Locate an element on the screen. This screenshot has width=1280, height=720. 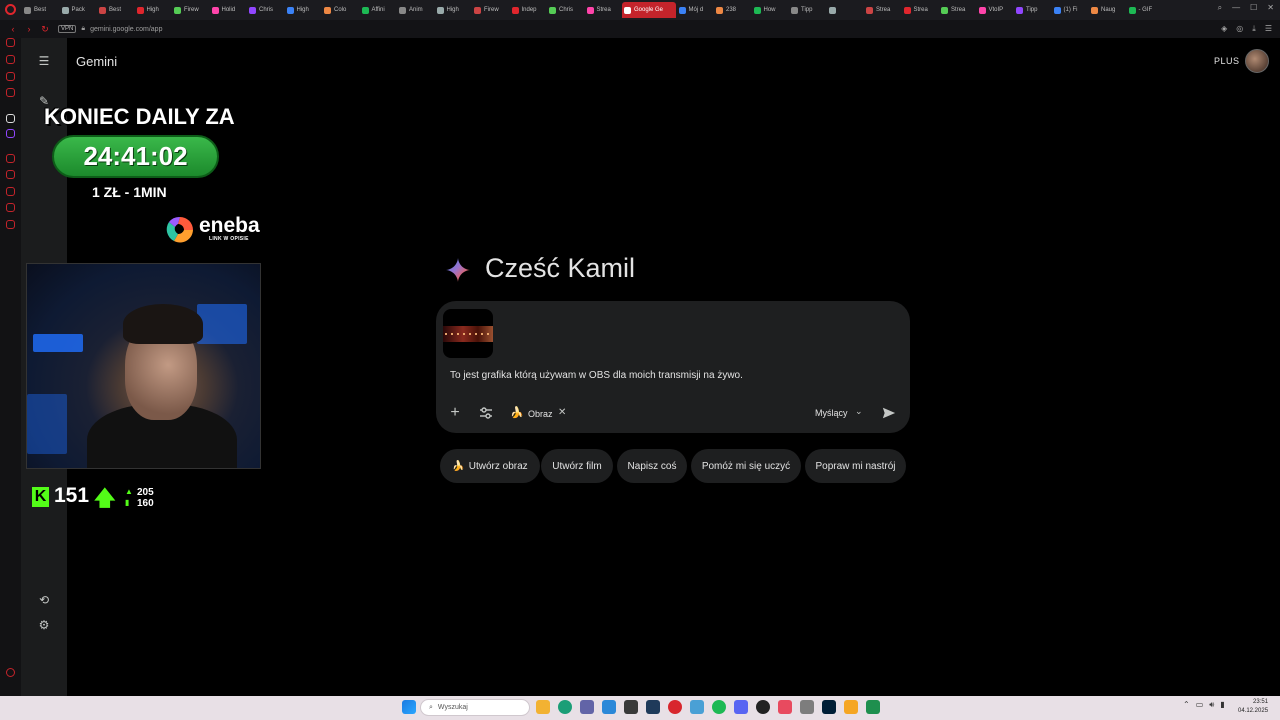
extensions-icon: ◈ is located at coordinates (1224, 29).